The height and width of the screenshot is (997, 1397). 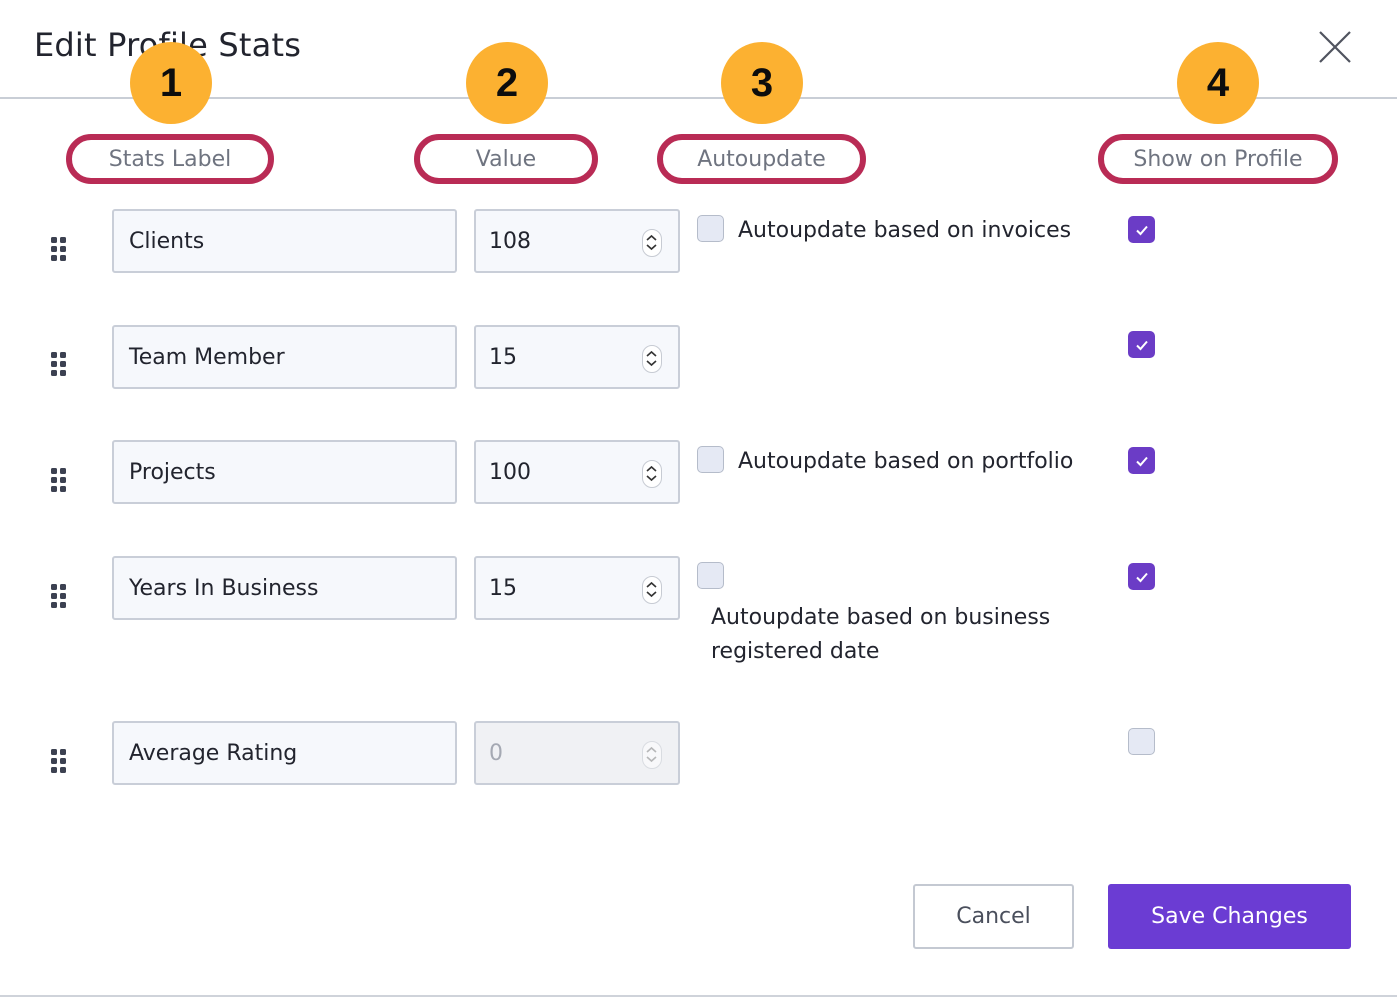 What do you see at coordinates (510, 241) in the screenshot?
I see `stat-value-text: 108` at bounding box center [510, 241].